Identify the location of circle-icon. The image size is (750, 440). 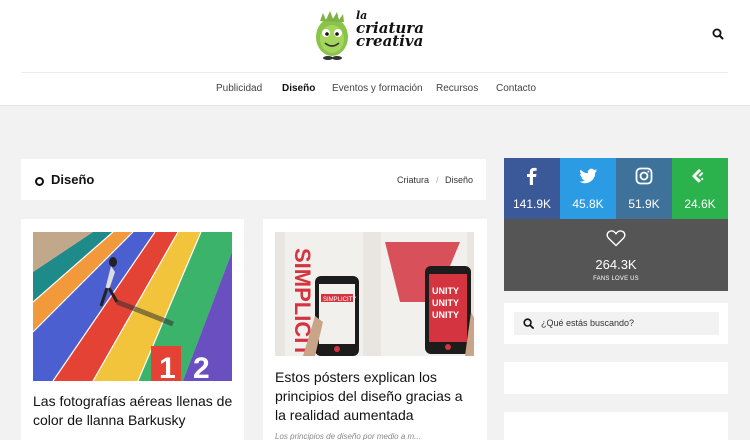
(39, 181).